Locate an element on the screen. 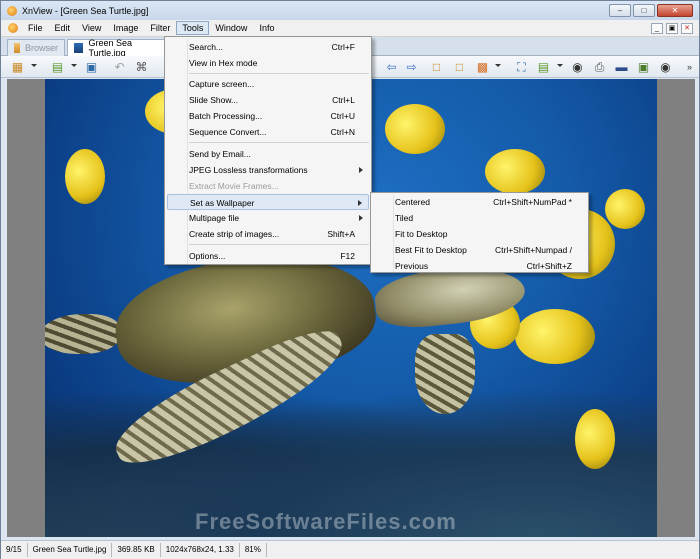 The image size is (700, 559). status-filesize: 369.85 KB is located at coordinates (136, 550).